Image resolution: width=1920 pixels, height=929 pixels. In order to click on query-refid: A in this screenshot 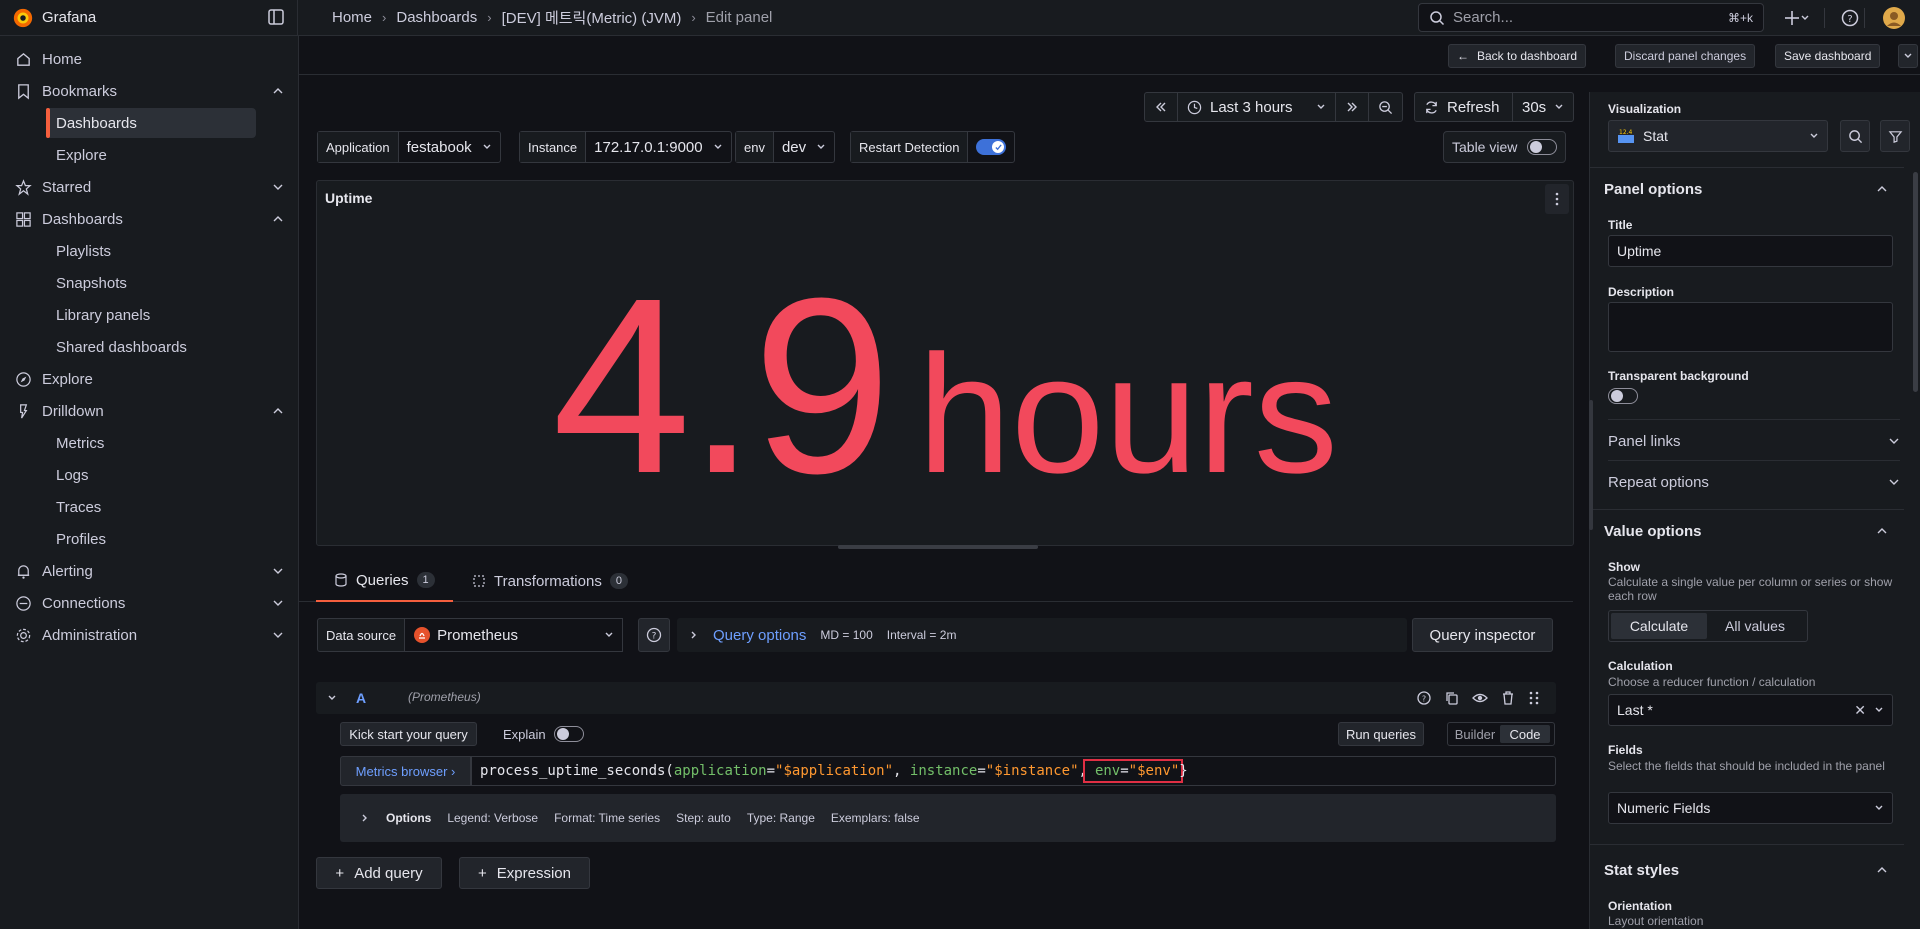, I will do `click(361, 698)`.